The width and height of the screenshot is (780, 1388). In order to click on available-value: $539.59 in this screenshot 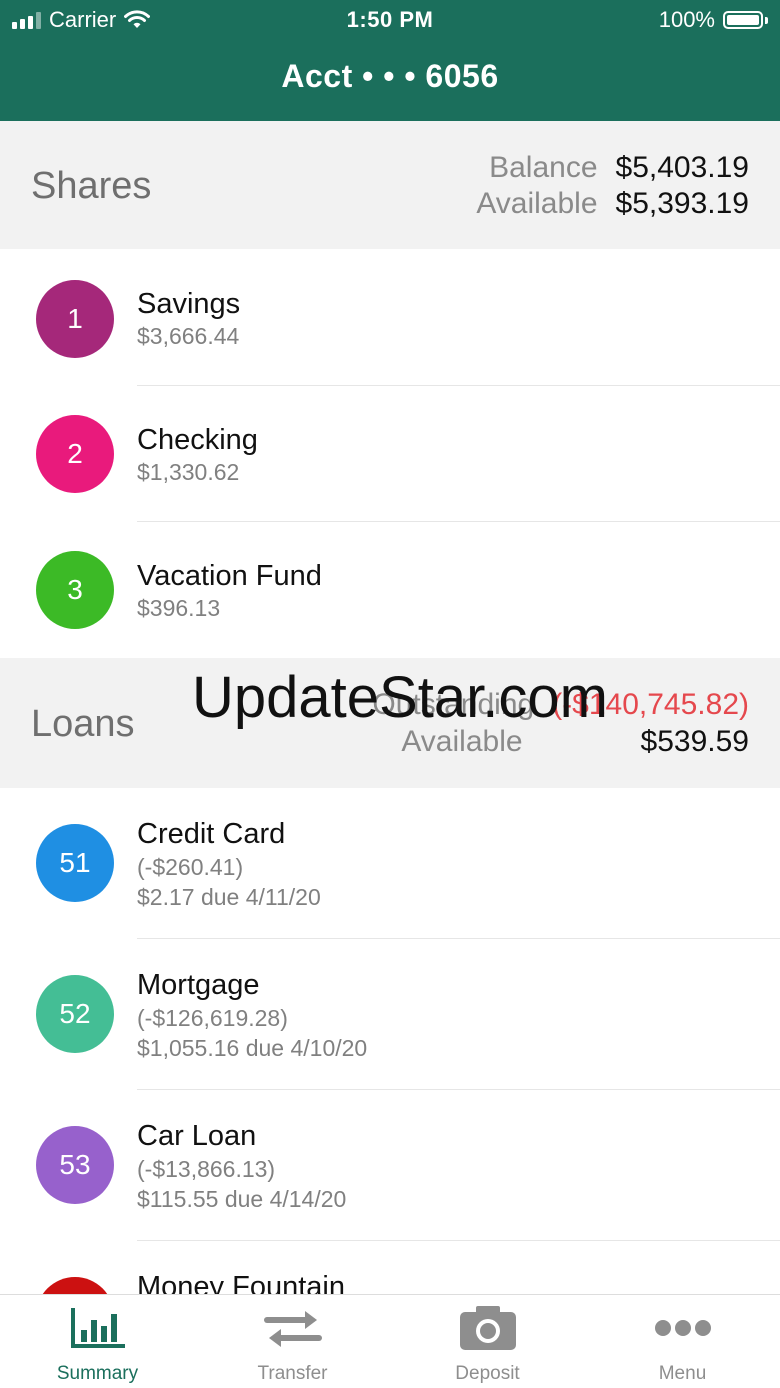, I will do `click(694, 741)`.